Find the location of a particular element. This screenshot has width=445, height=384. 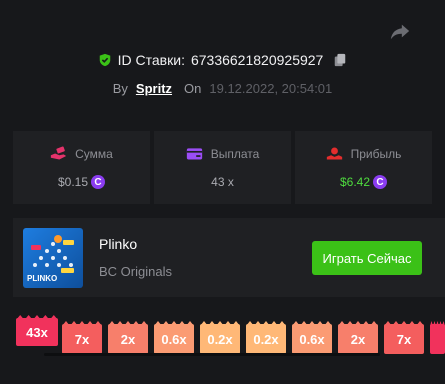

stat-payout-label: Выплата is located at coordinates (235, 153).